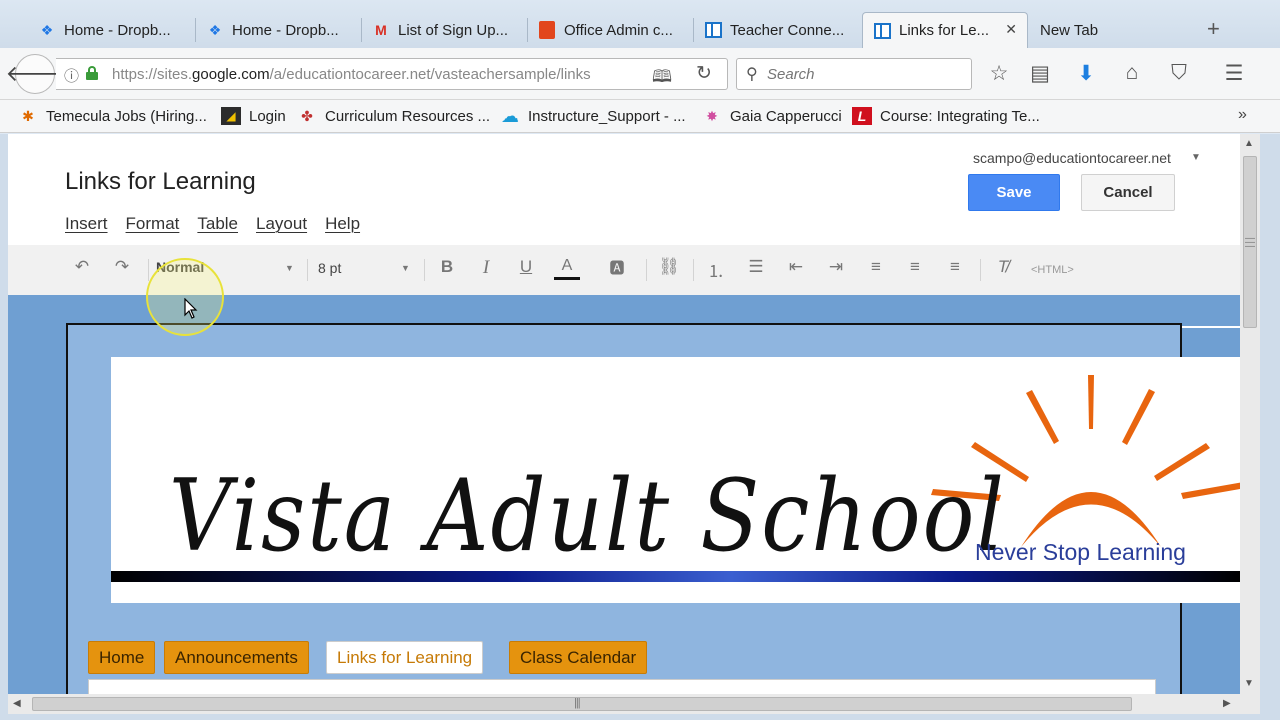  Describe the element at coordinates (704, 73) in the screenshot. I see `reload-icon: ↻` at that location.